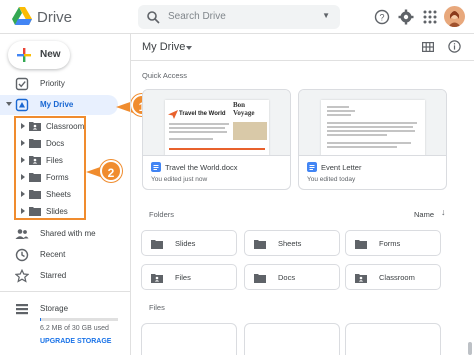  What do you see at coordinates (65, 255) in the screenshot?
I see `sidebar-item-recent: Recent` at bounding box center [65, 255].